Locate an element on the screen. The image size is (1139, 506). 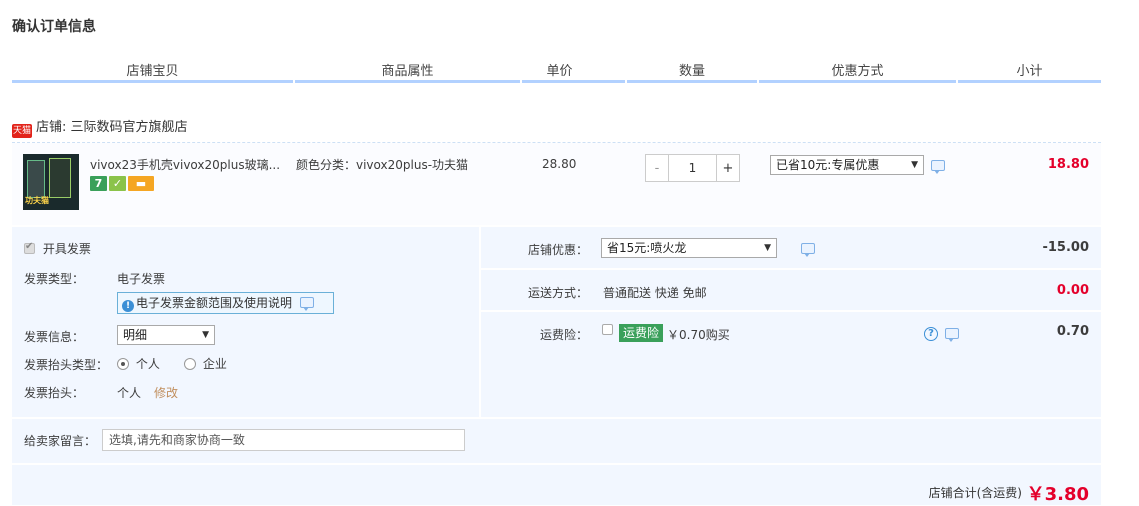
col-header-quantity: 数量 is located at coordinates (691, 71).